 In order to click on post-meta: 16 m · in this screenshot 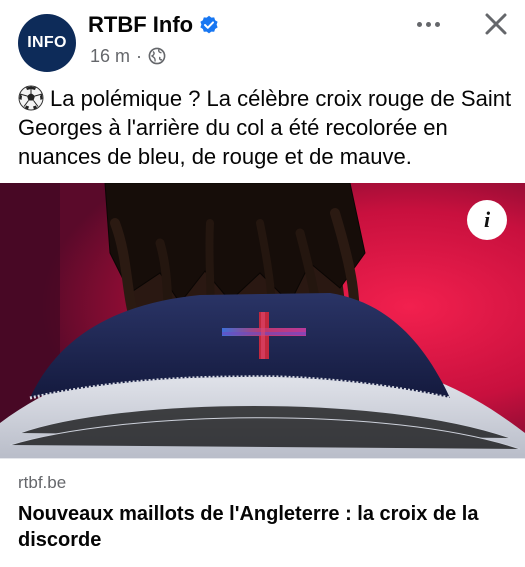, I will do `click(128, 56)`.